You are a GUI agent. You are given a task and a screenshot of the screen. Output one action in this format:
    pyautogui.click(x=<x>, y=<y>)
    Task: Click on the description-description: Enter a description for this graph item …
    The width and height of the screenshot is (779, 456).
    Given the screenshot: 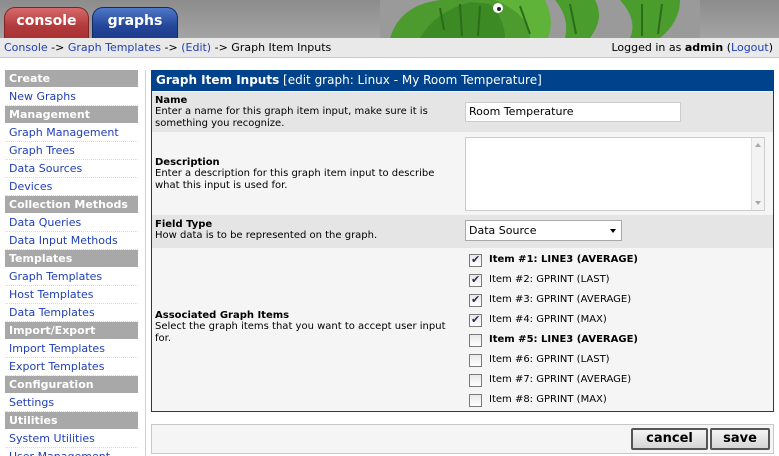 What is the action you would take?
    pyautogui.click(x=295, y=179)
    